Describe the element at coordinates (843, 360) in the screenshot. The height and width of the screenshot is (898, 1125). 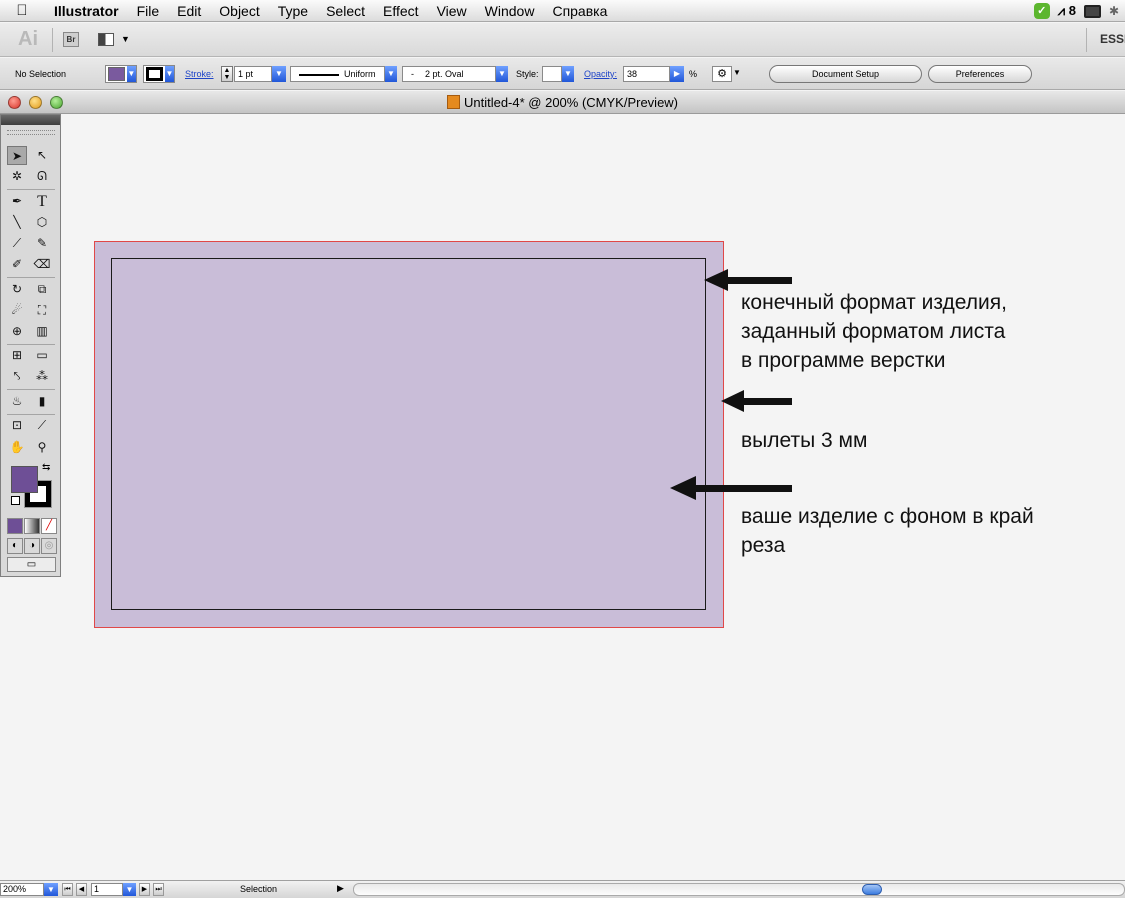
I see `trim-note-line: в программе верстки` at that location.